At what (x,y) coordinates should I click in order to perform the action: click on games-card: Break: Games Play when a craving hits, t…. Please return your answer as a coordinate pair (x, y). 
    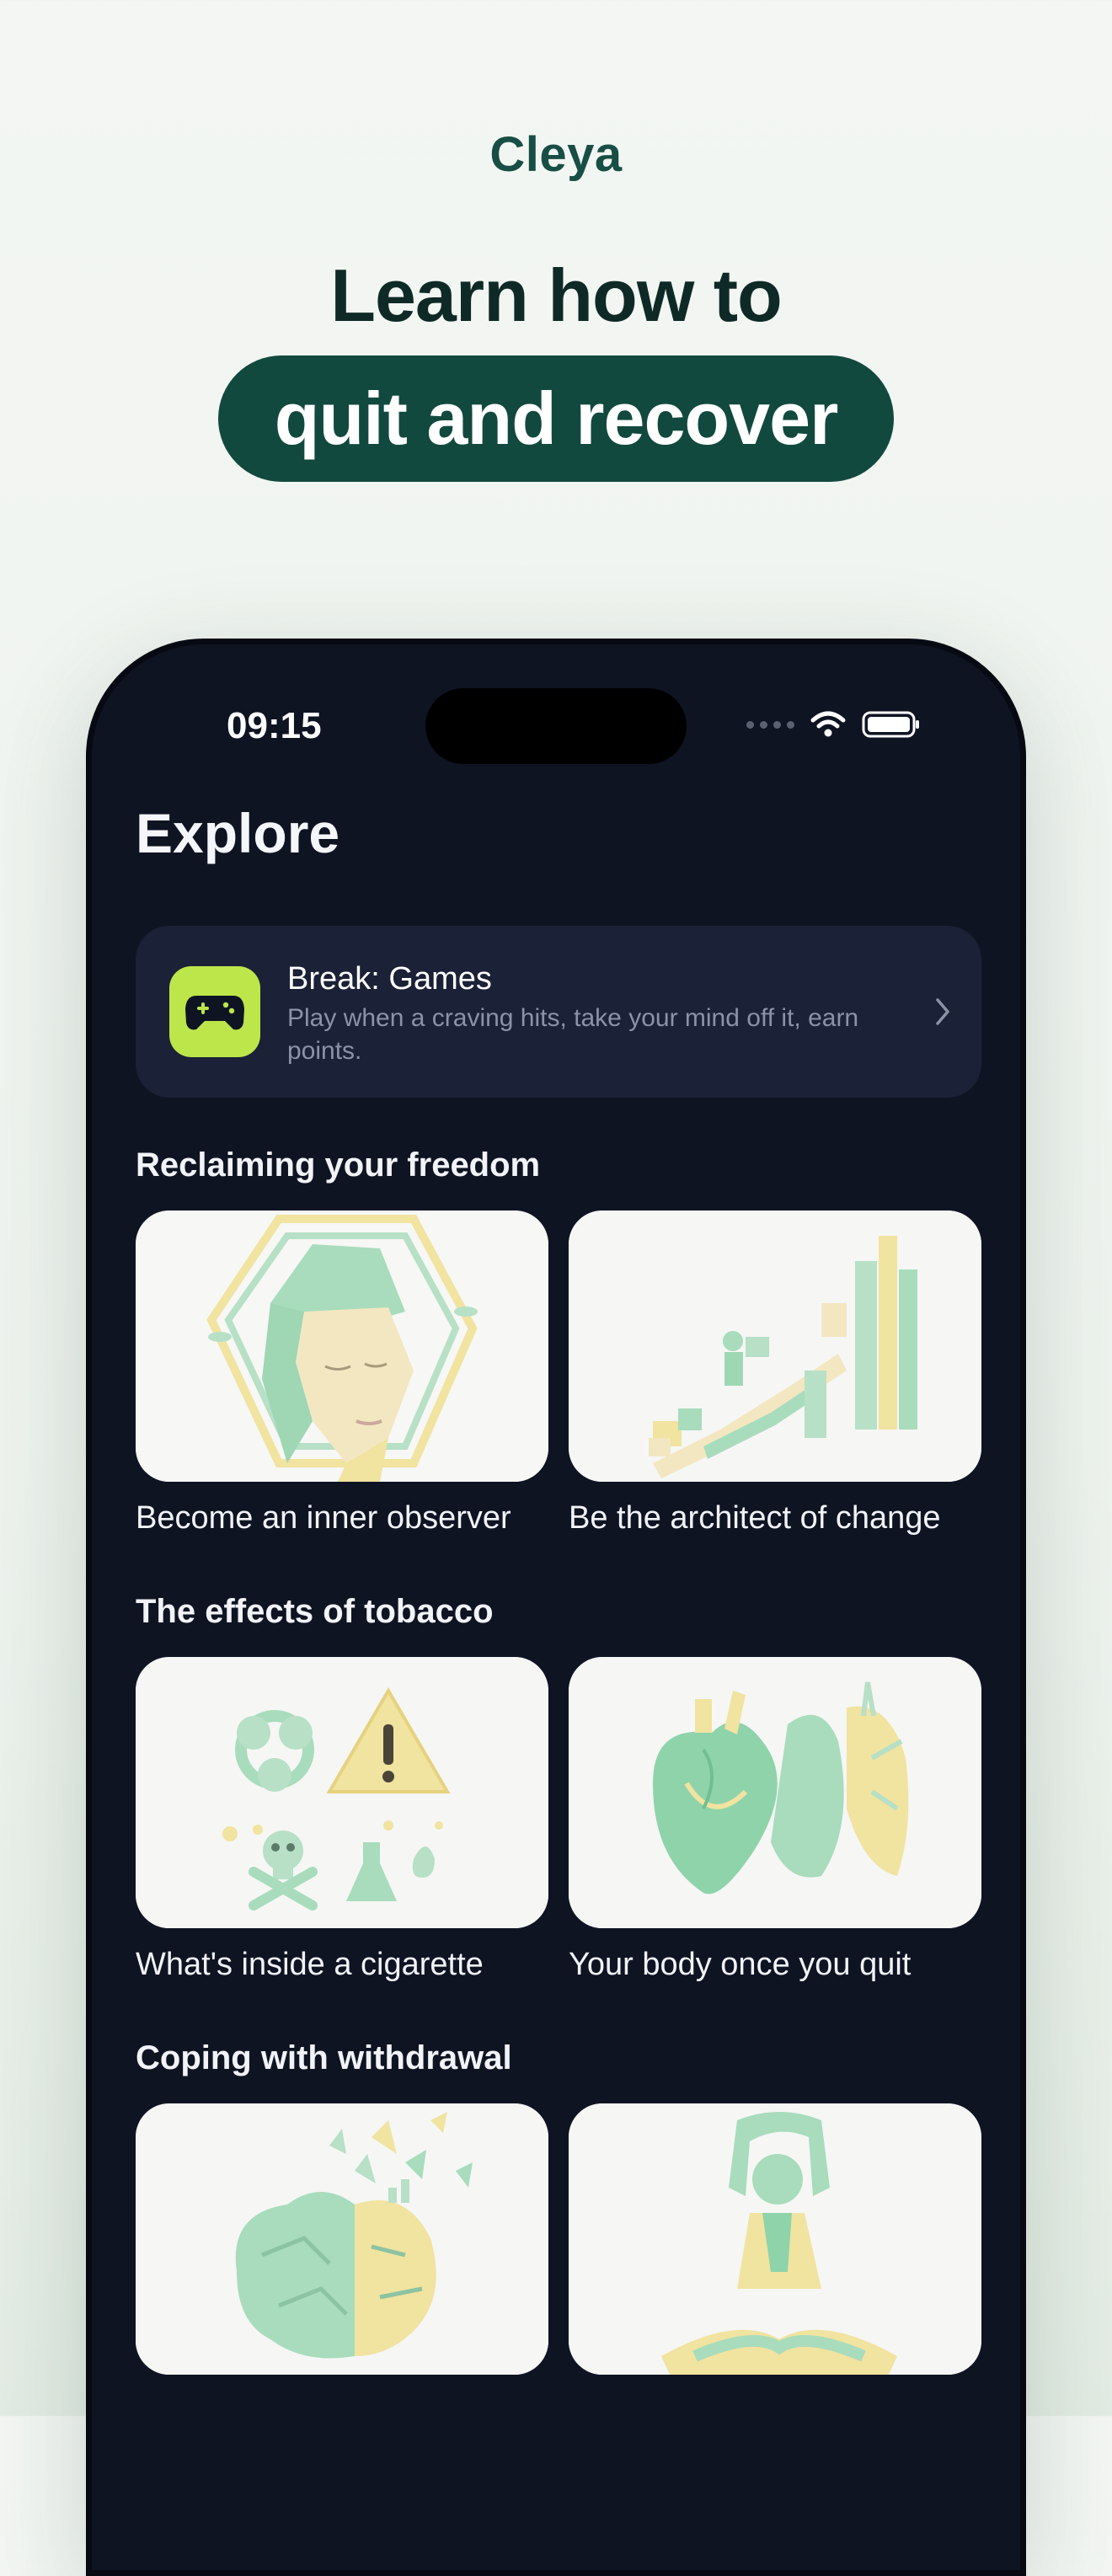
    Looking at the image, I should click on (558, 1012).